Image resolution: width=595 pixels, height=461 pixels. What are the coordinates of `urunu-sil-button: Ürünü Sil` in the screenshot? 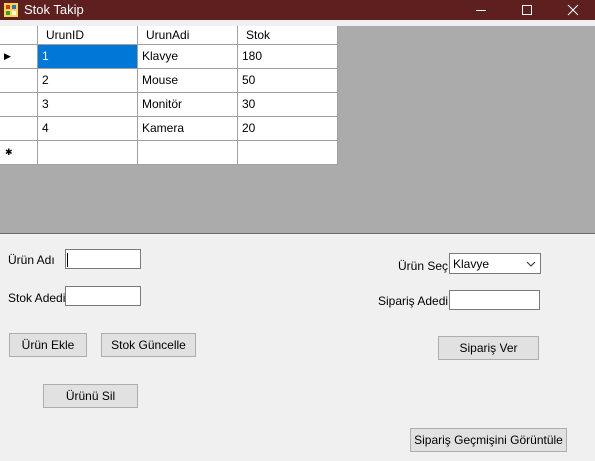 It's located at (90, 396).